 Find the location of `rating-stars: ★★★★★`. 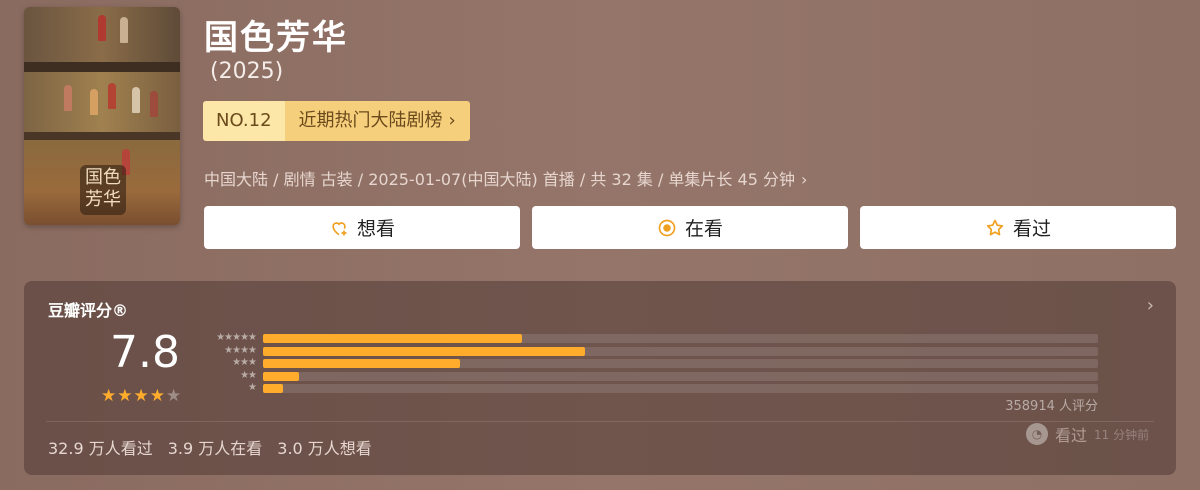

rating-stars: ★★★★★ is located at coordinates (141, 396).